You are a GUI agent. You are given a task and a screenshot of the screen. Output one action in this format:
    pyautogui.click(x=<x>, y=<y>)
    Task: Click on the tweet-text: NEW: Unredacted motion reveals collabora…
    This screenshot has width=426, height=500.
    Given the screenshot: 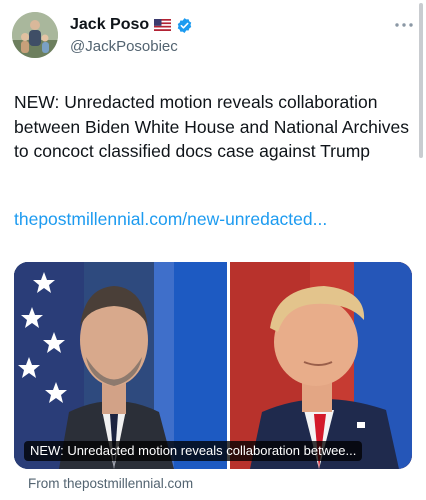 What is the action you would take?
    pyautogui.click(x=211, y=126)
    